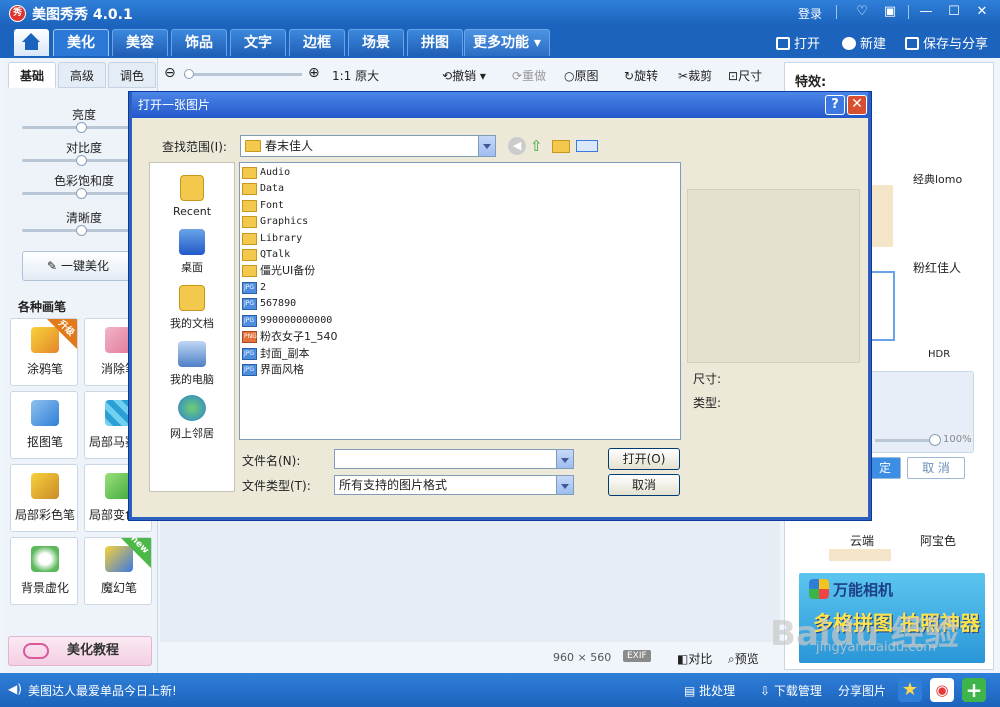  I want to click on file-item-jpg: JPG 990000000000, so click(287, 321).